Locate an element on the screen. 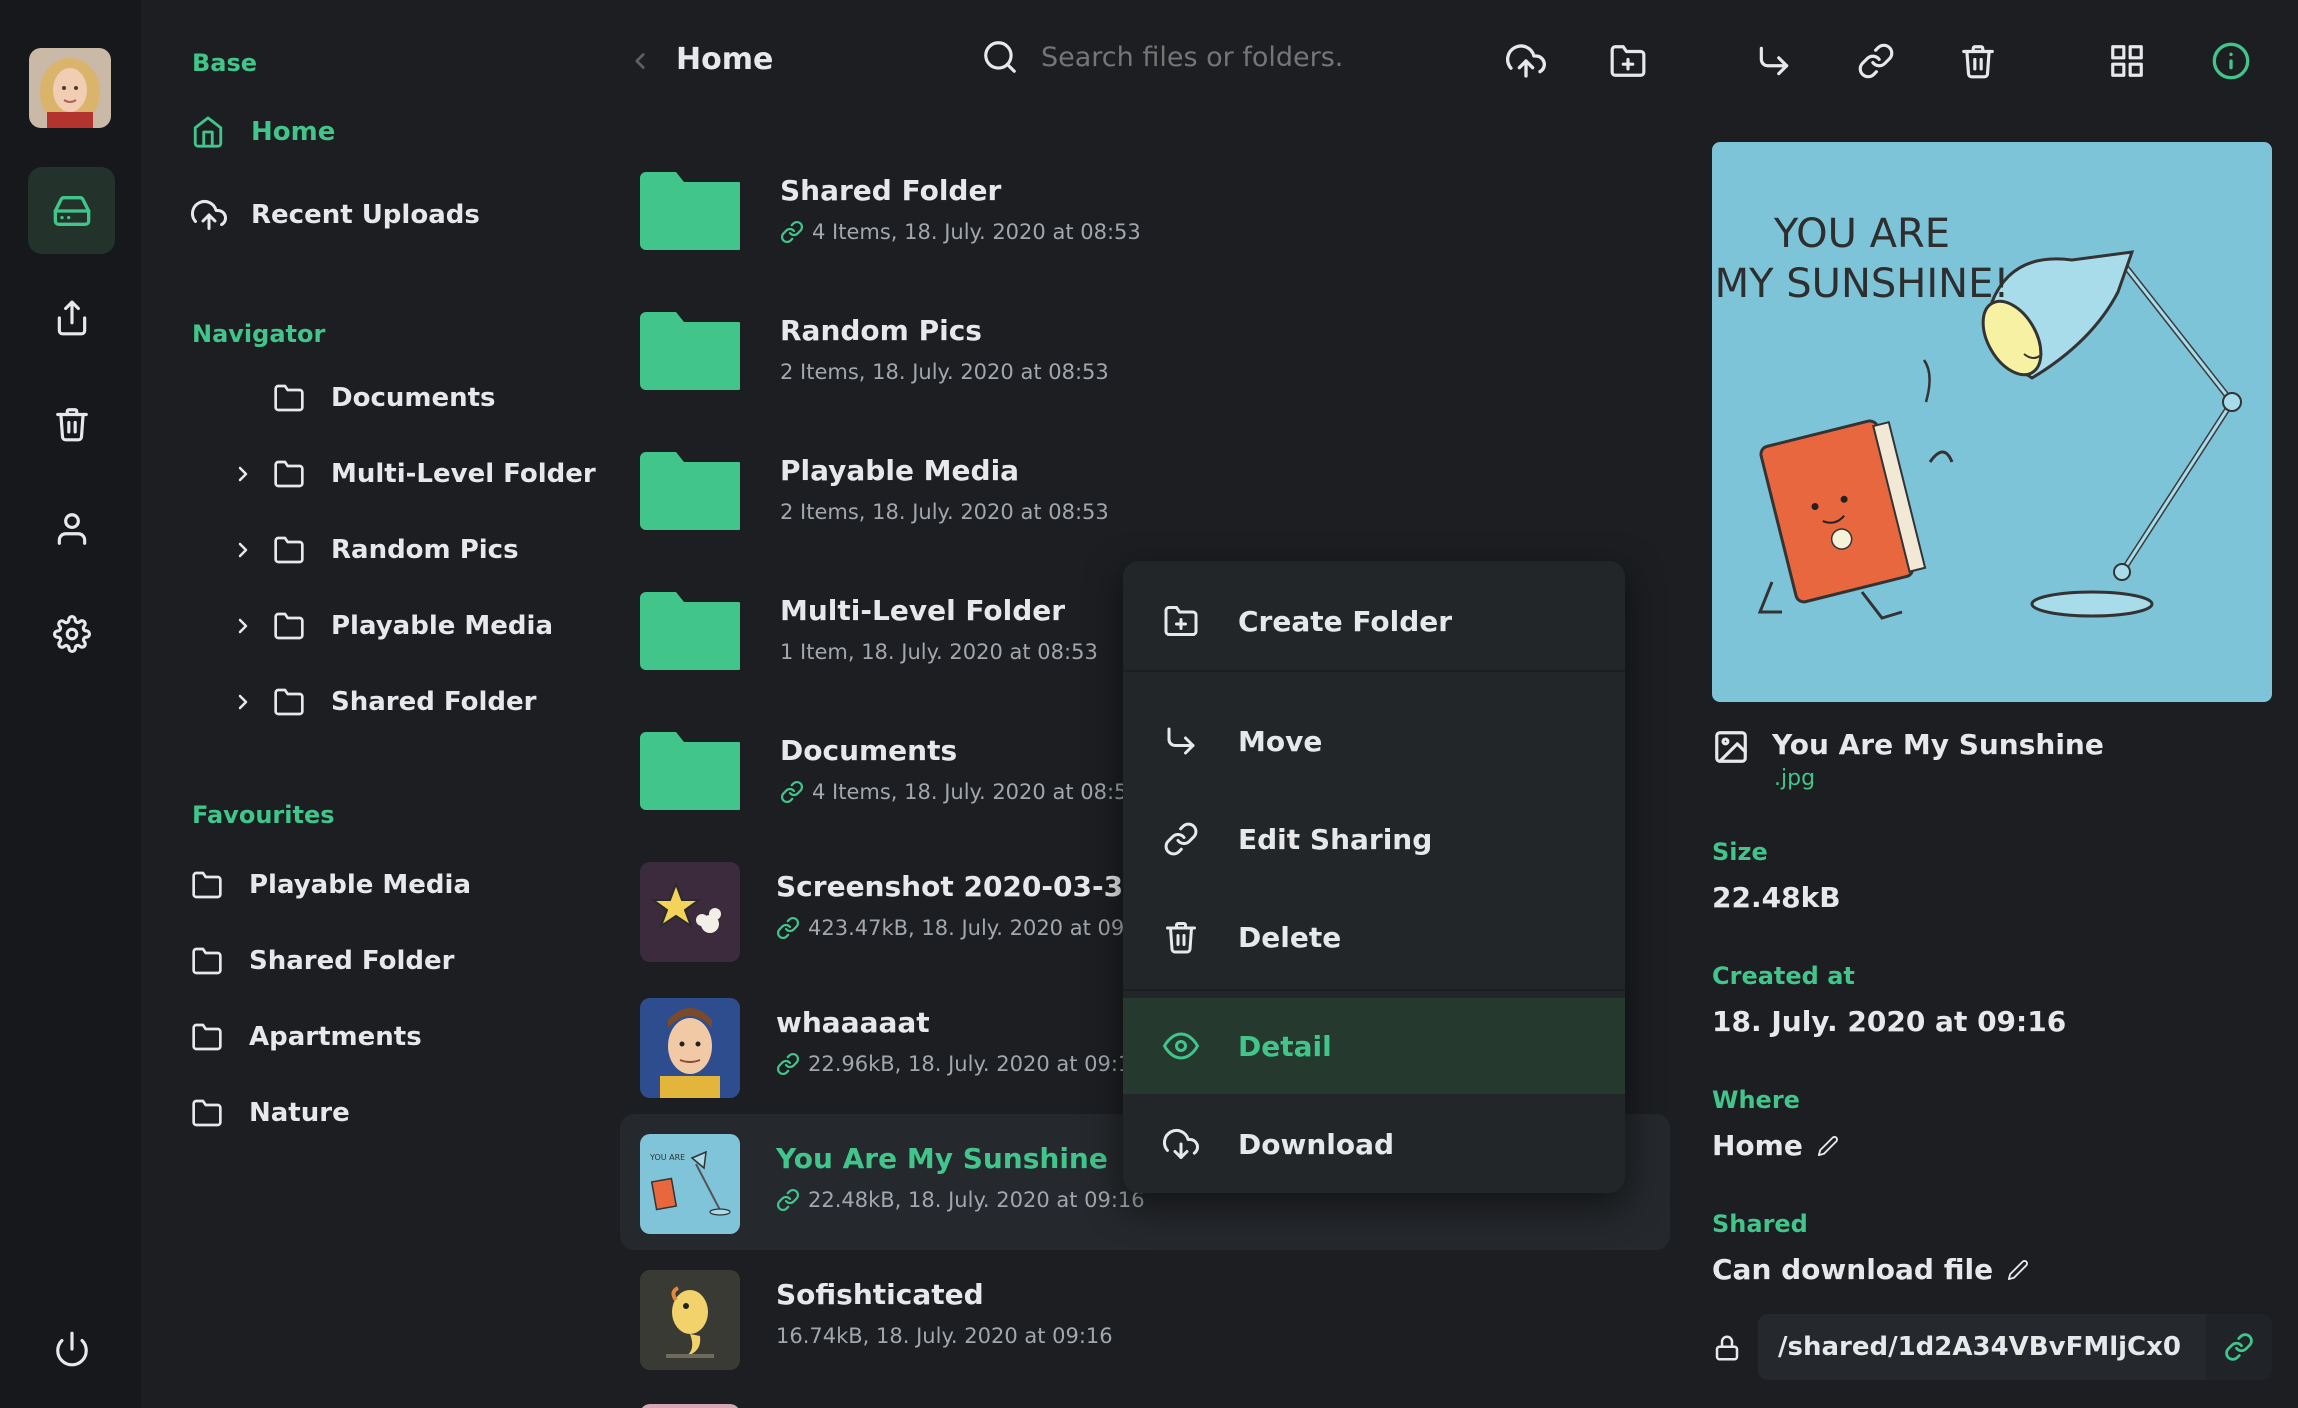 The height and width of the screenshot is (1408, 2298). info-button is located at coordinates (2231, 61).